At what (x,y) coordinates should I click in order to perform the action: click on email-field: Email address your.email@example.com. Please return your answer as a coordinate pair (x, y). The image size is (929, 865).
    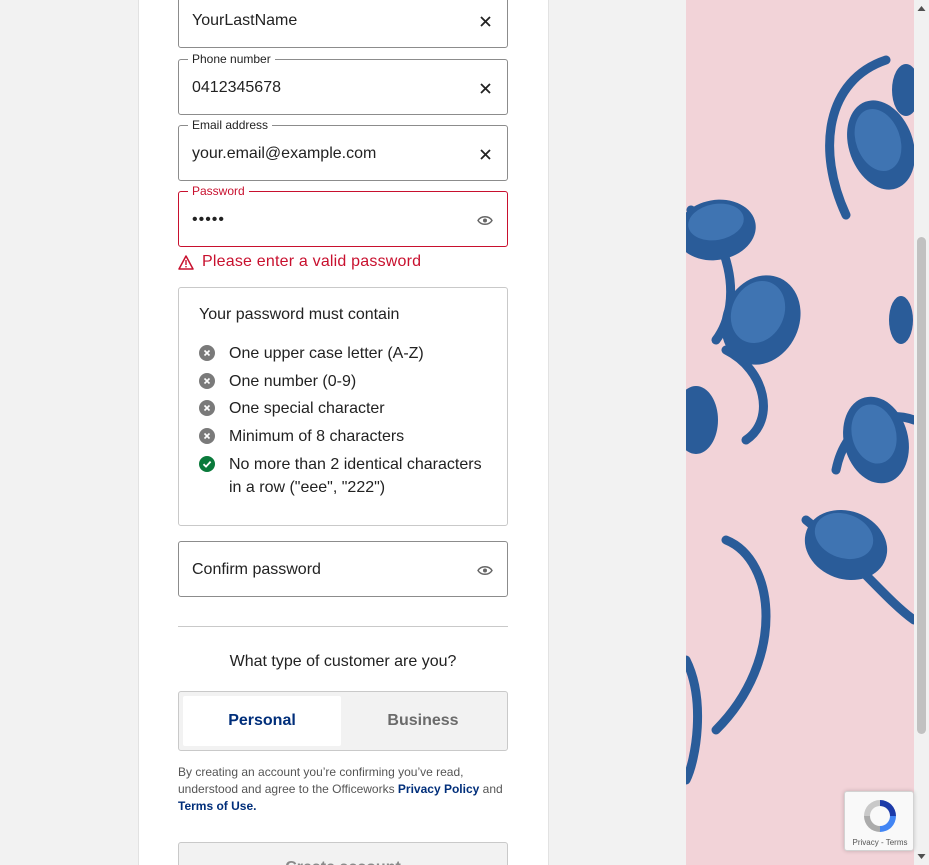
    Looking at the image, I should click on (343, 149).